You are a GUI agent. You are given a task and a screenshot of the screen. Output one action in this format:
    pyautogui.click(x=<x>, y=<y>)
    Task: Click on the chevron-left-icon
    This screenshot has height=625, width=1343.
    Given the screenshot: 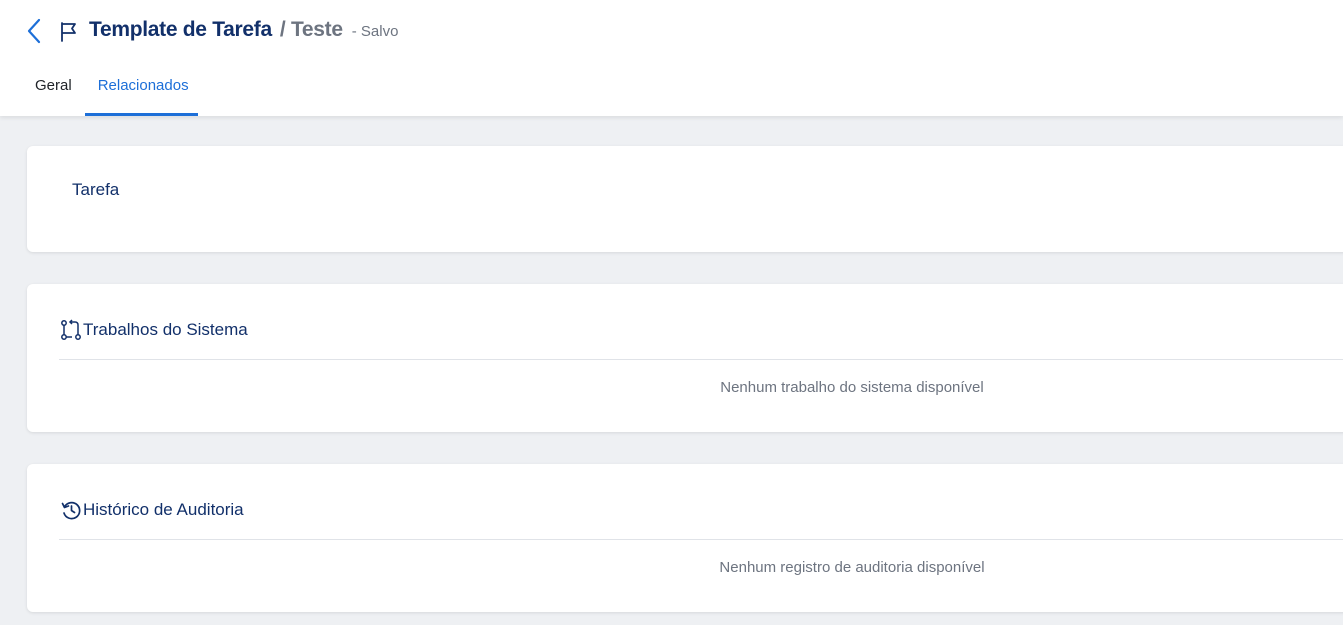 What is the action you would take?
    pyautogui.click(x=34, y=31)
    